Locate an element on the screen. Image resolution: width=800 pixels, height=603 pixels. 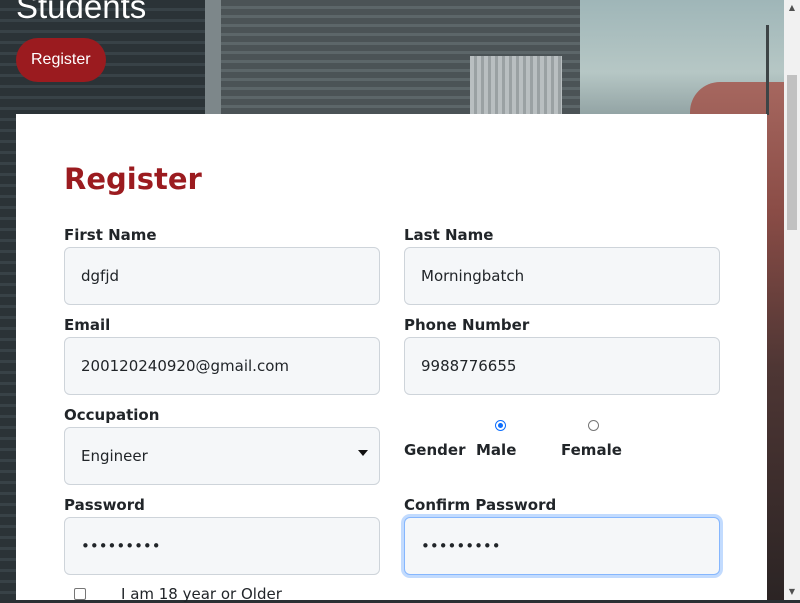
password-label: Password is located at coordinates (104, 505).